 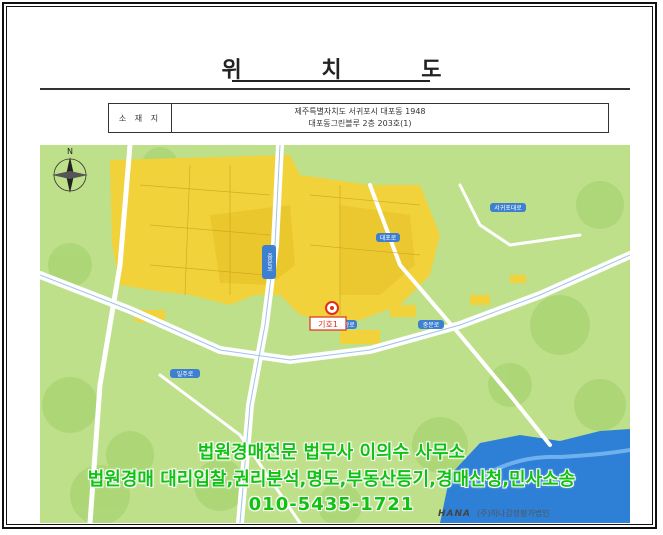 I want to click on header-rule, so click(x=335, y=89).